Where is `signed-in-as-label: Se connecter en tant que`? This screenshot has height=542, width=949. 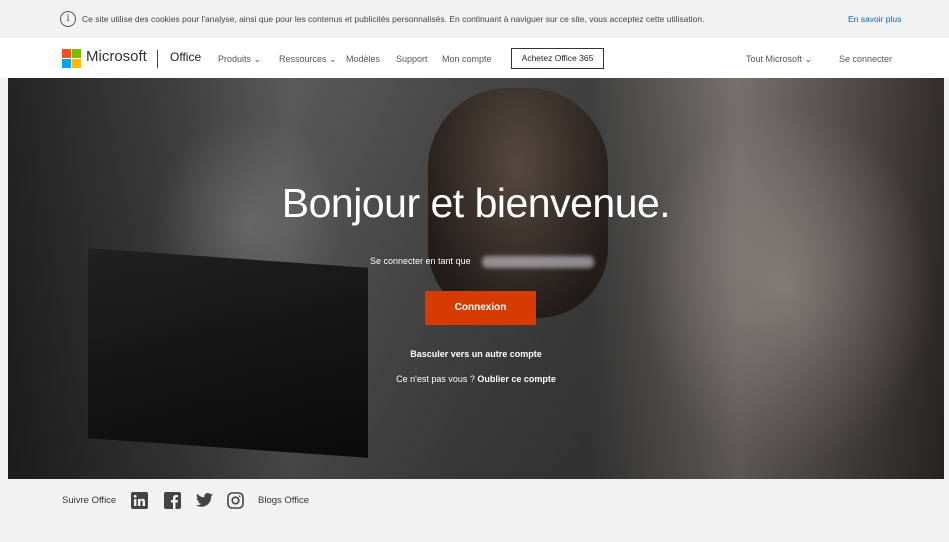 signed-in-as-label: Se connecter en tant que is located at coordinates (420, 261).